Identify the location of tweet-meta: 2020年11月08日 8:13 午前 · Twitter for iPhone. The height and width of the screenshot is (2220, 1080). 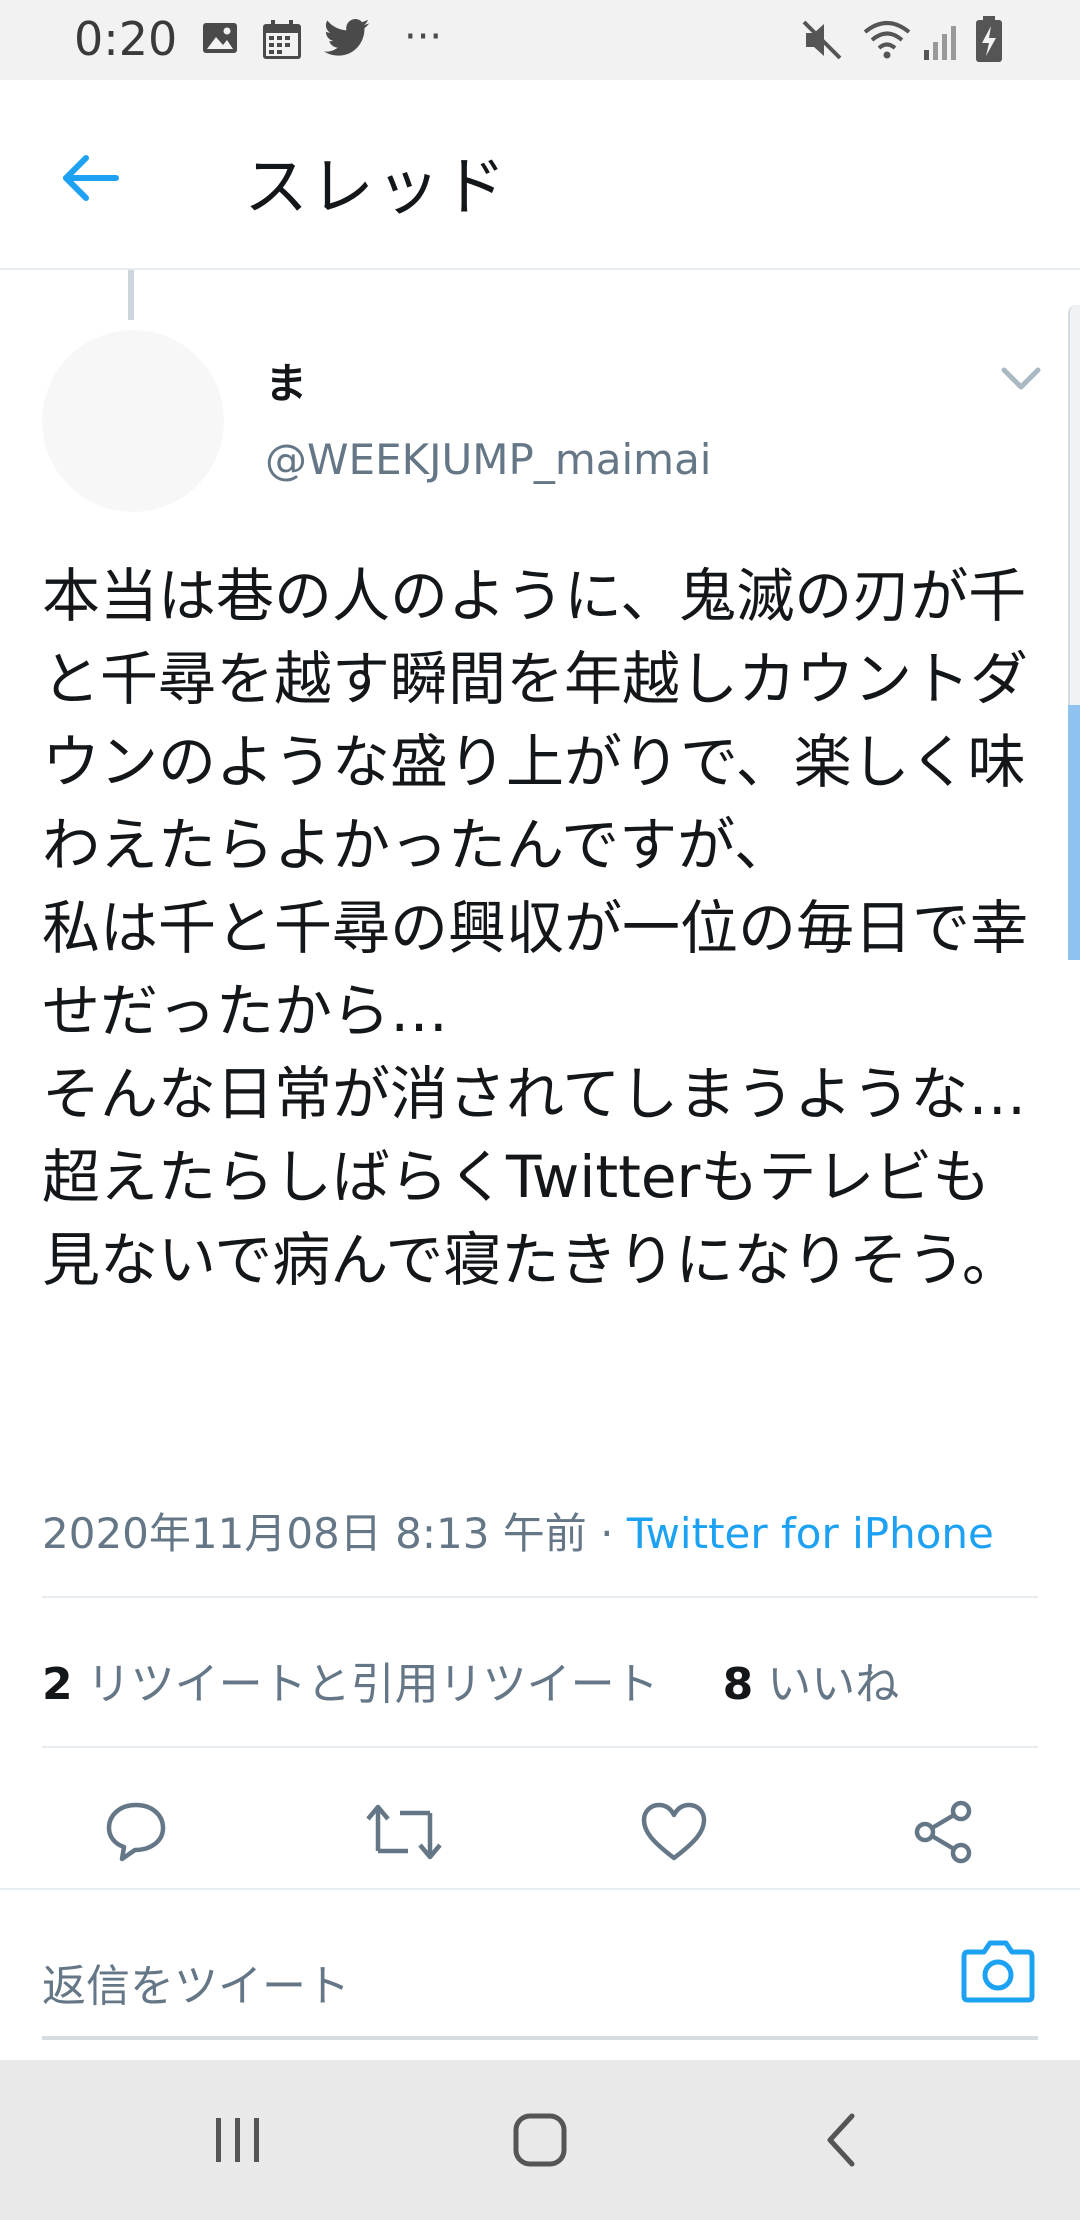
(518, 1530).